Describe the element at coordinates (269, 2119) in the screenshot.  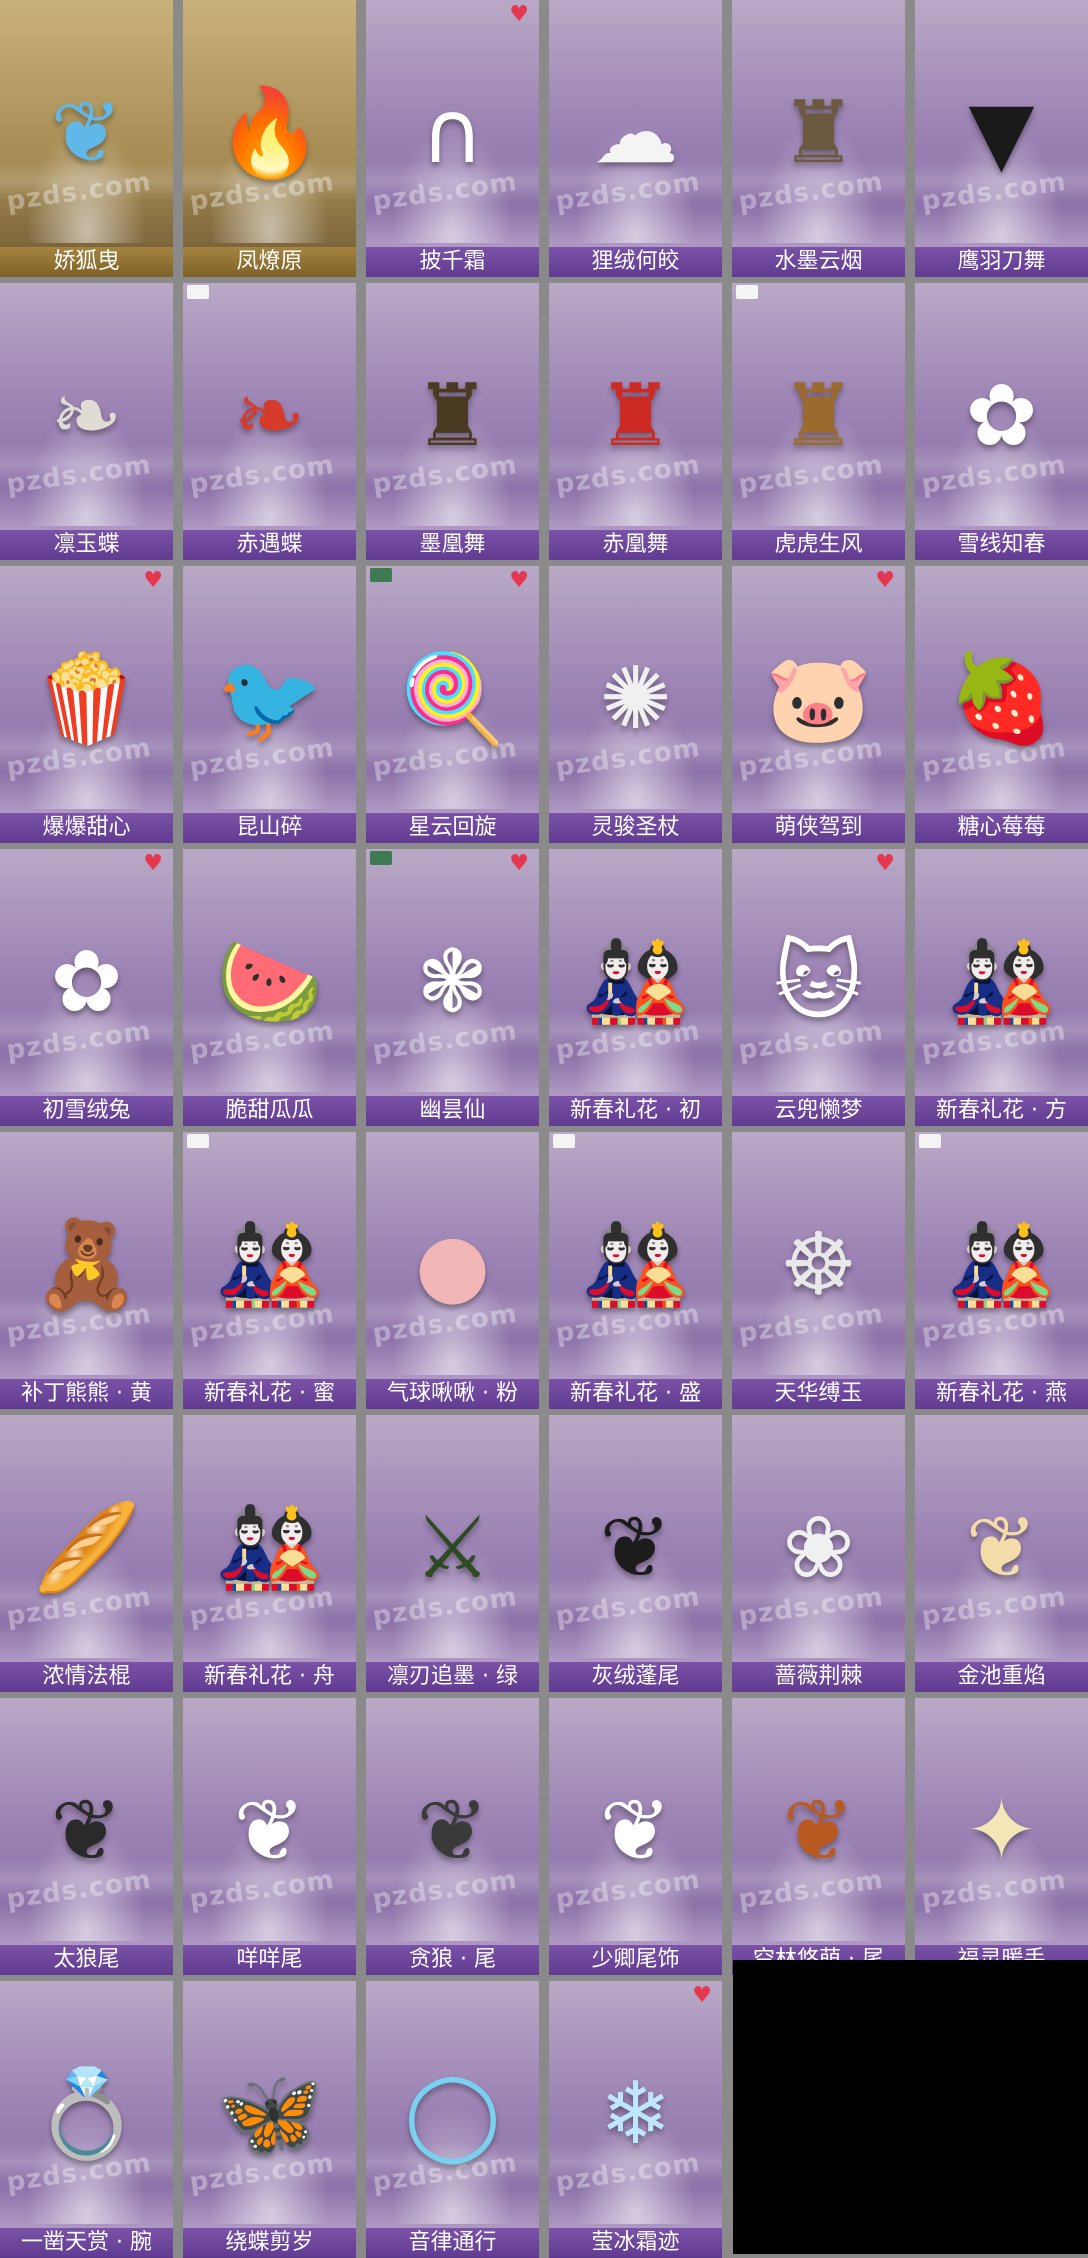
I see `item-card: pzds.com 🦋 绕蝶剪岁` at that location.